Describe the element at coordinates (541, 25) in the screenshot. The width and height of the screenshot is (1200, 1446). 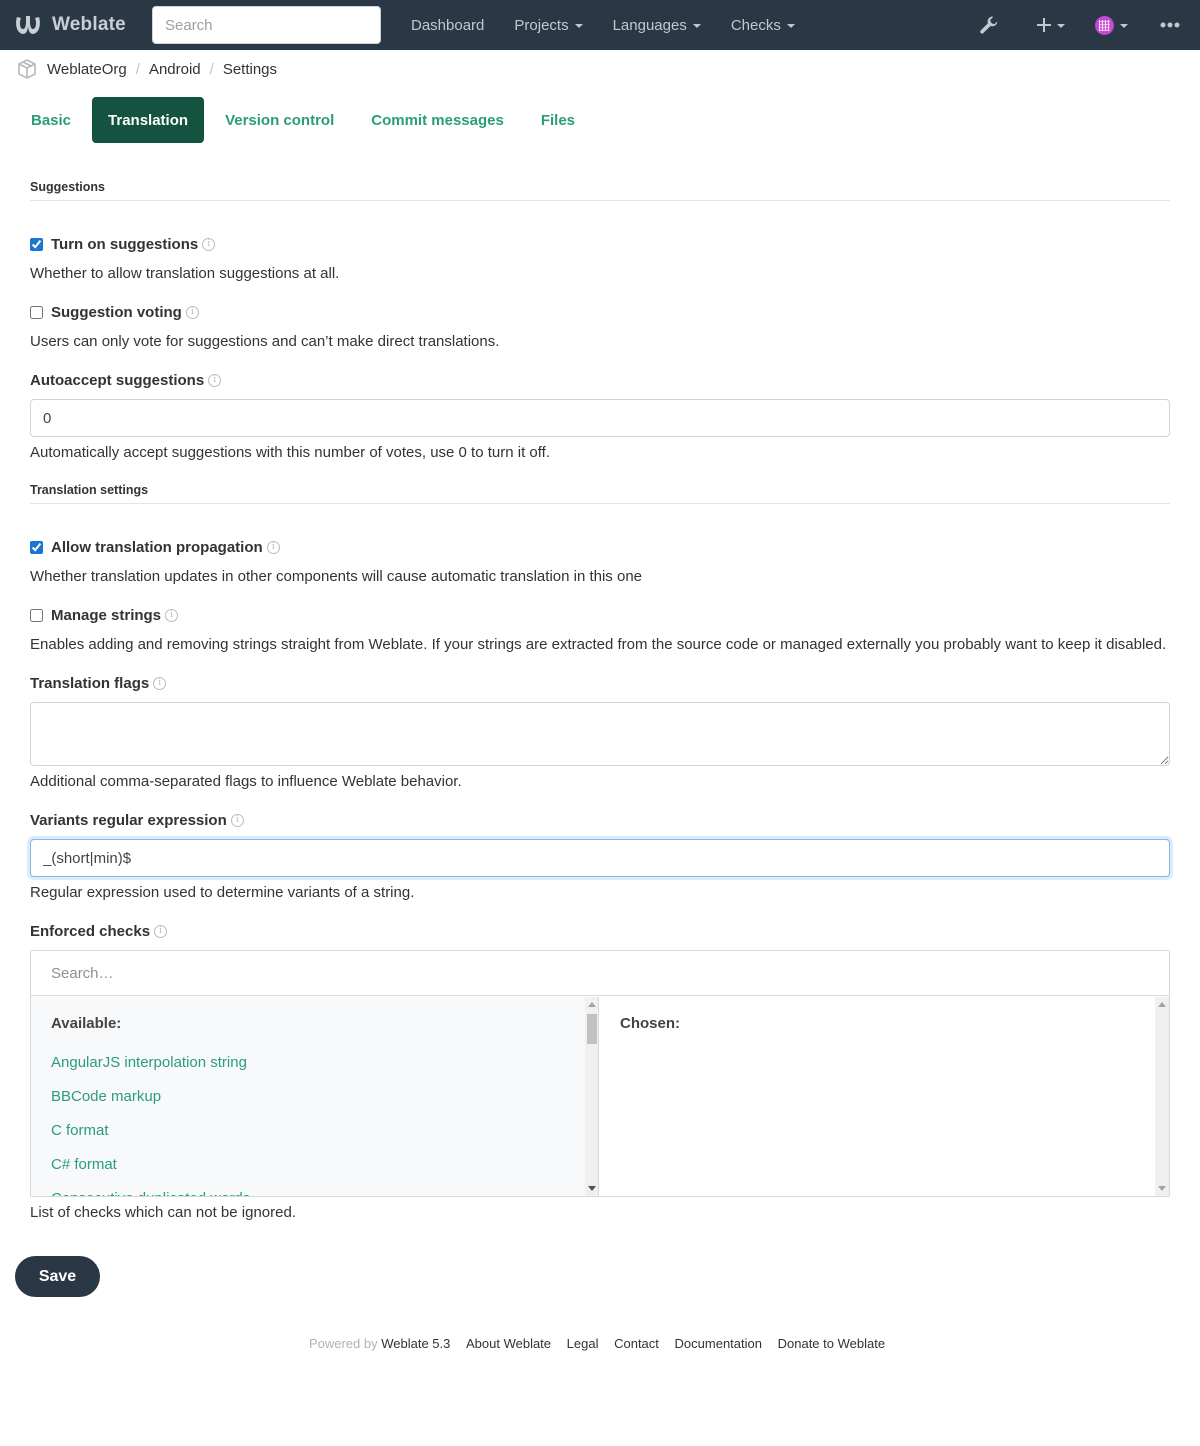
I see `nav-projects-label: Projects` at that location.